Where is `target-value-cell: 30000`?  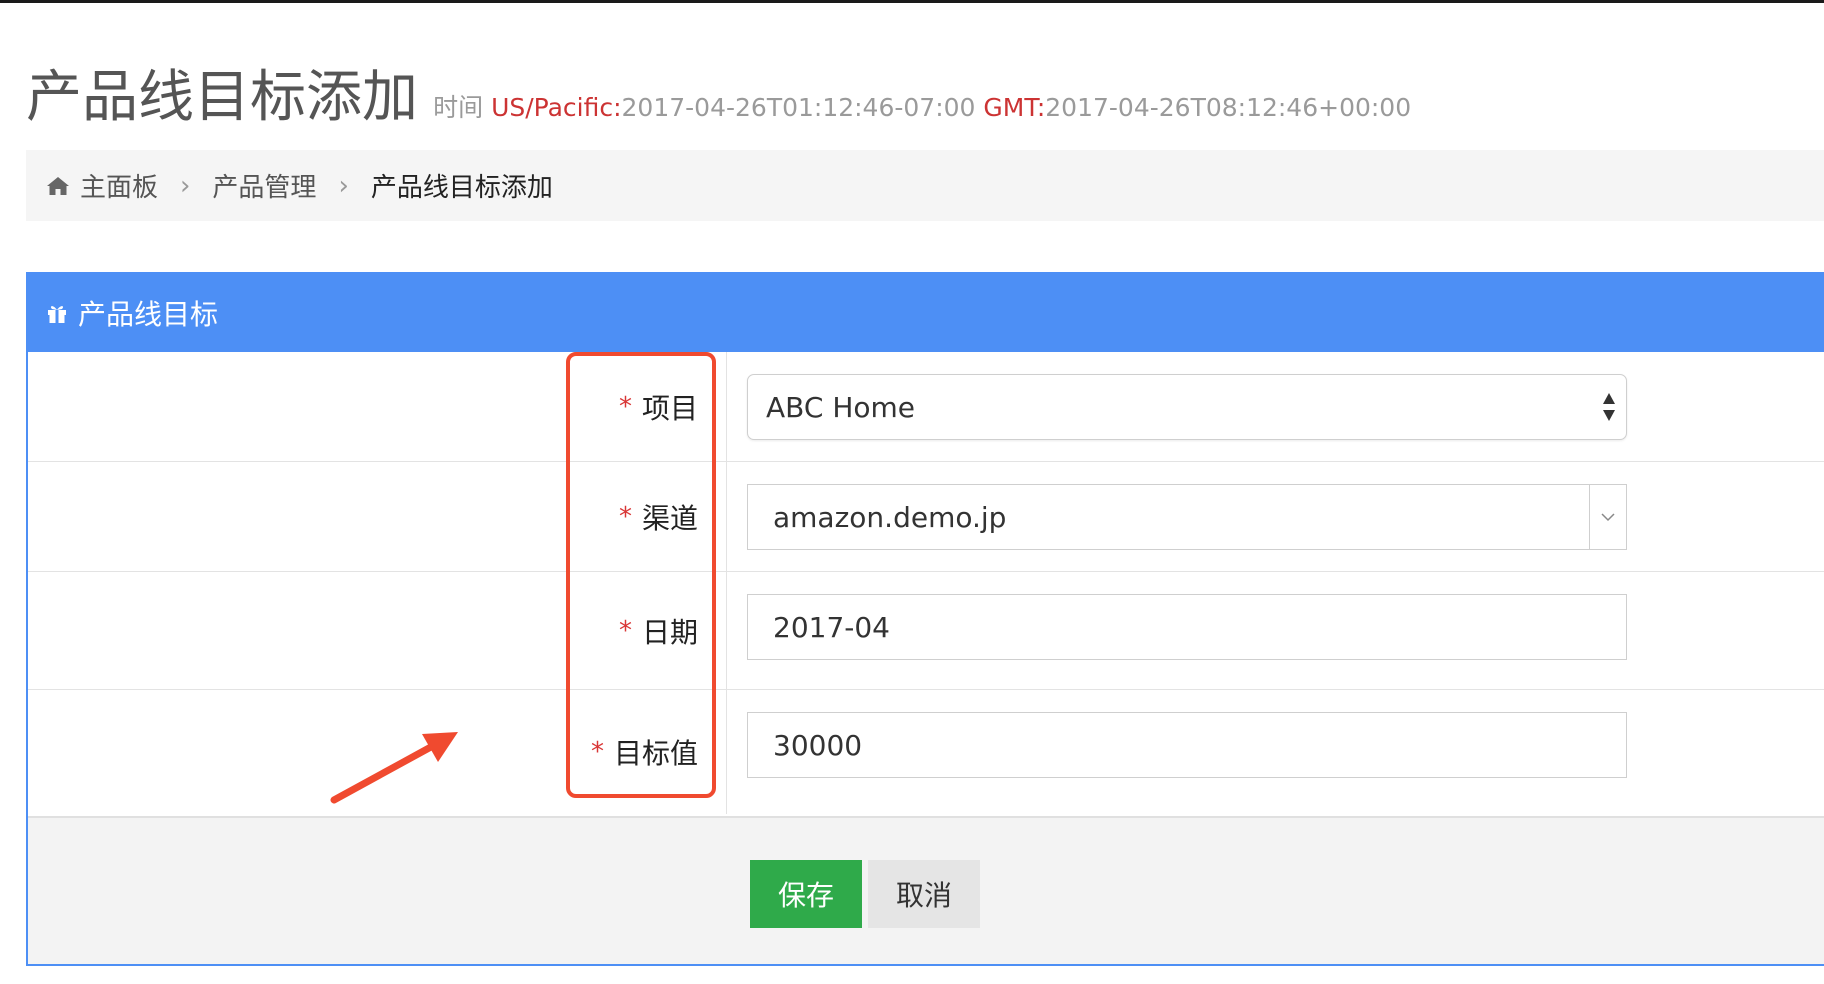 target-value-cell: 30000 is located at coordinates (1275, 752).